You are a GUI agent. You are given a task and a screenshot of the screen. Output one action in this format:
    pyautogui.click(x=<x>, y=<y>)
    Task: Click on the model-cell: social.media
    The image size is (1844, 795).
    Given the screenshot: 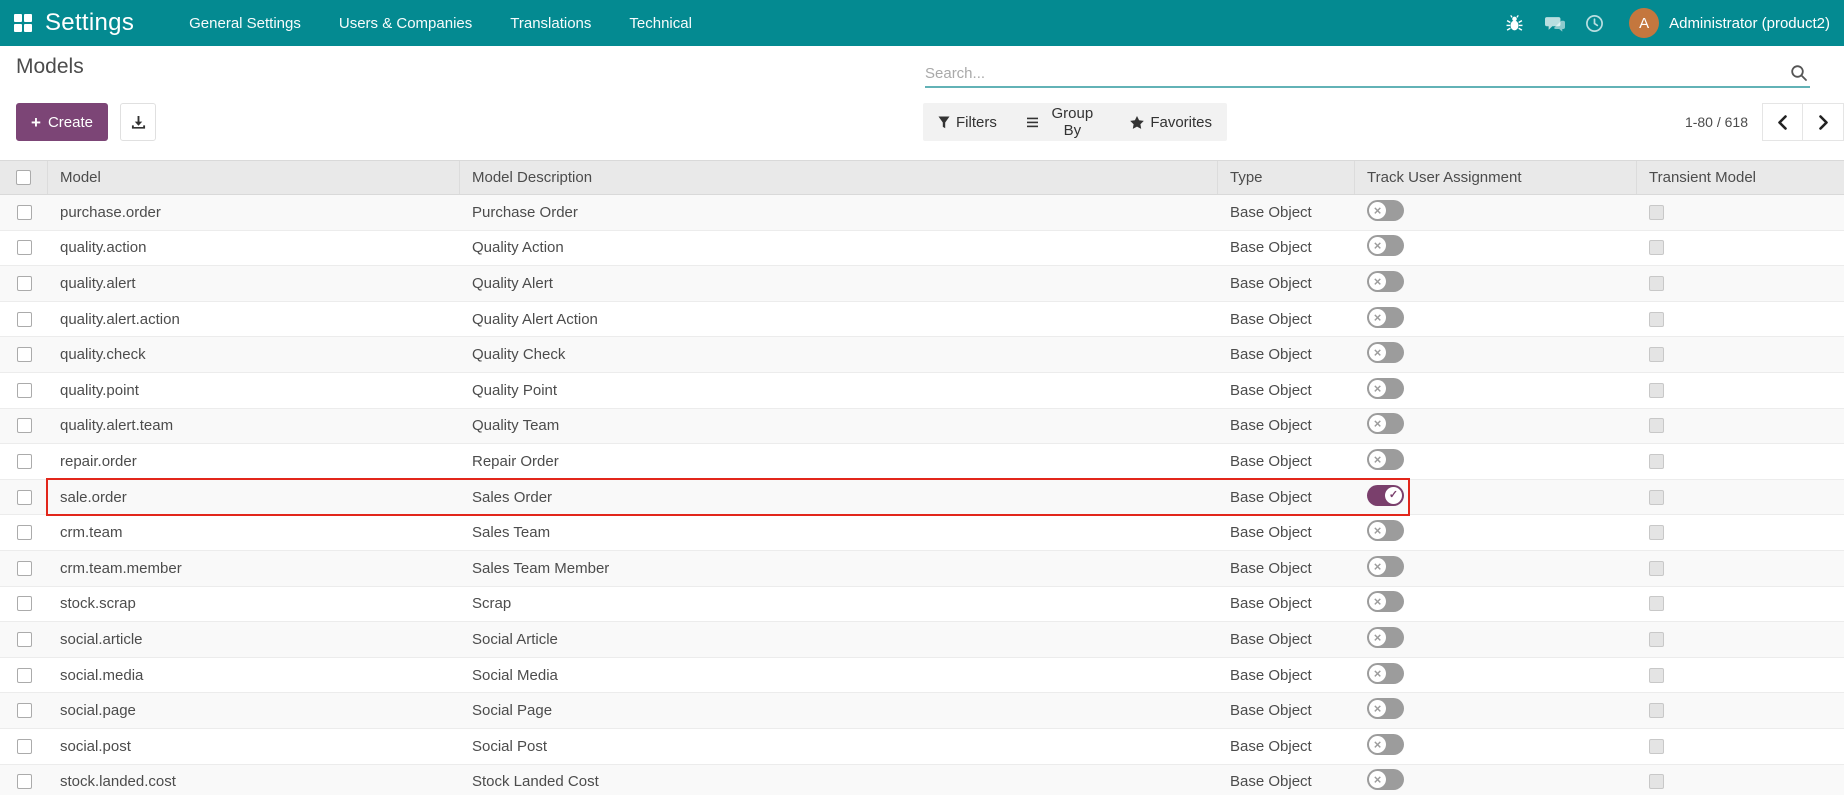 What is the action you would take?
    pyautogui.click(x=254, y=675)
    